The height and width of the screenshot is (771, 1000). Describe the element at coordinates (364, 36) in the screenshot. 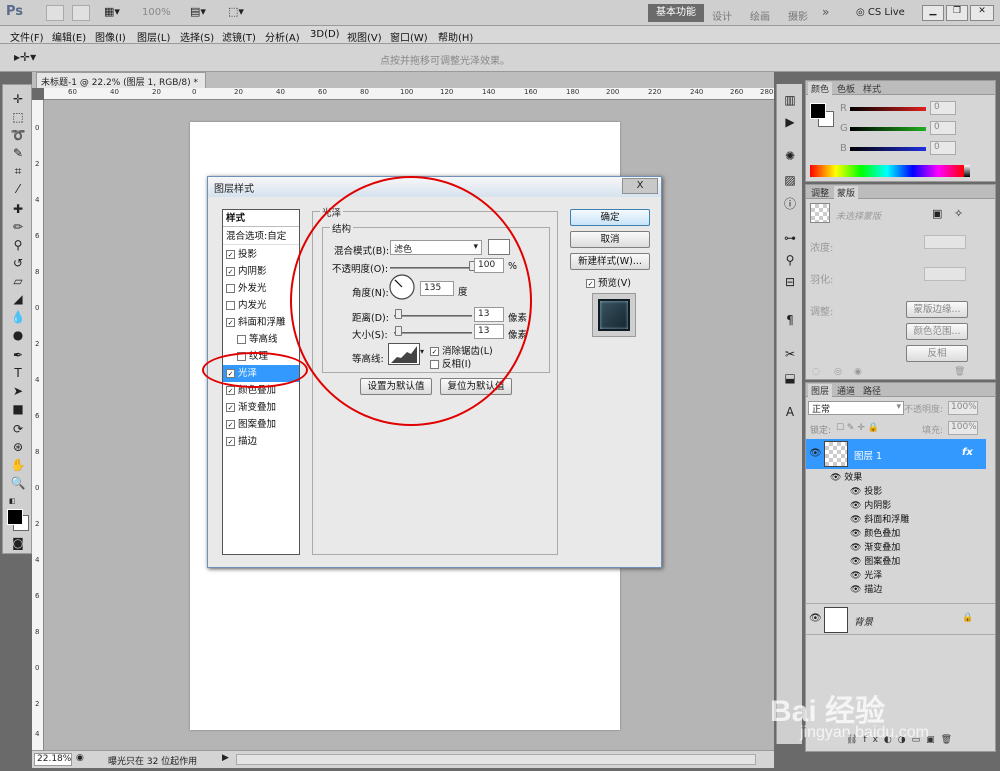

I see `menu-view: 视图(V)` at that location.